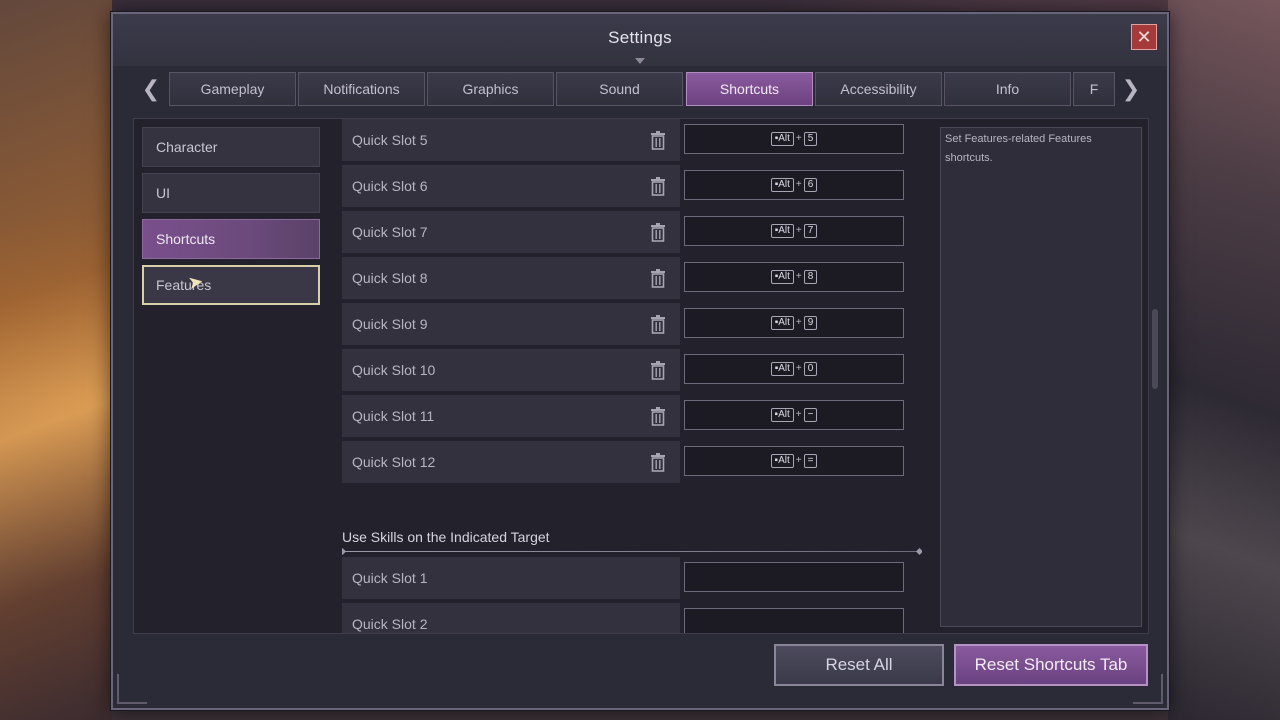 This screenshot has height=720, width=1280. What do you see at coordinates (231, 193) in the screenshot?
I see `sidebar-item-ui: UI` at bounding box center [231, 193].